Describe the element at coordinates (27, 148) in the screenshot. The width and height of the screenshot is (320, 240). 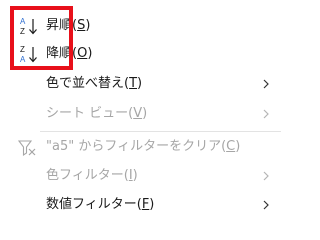
I see `filter-clear-icon` at that location.